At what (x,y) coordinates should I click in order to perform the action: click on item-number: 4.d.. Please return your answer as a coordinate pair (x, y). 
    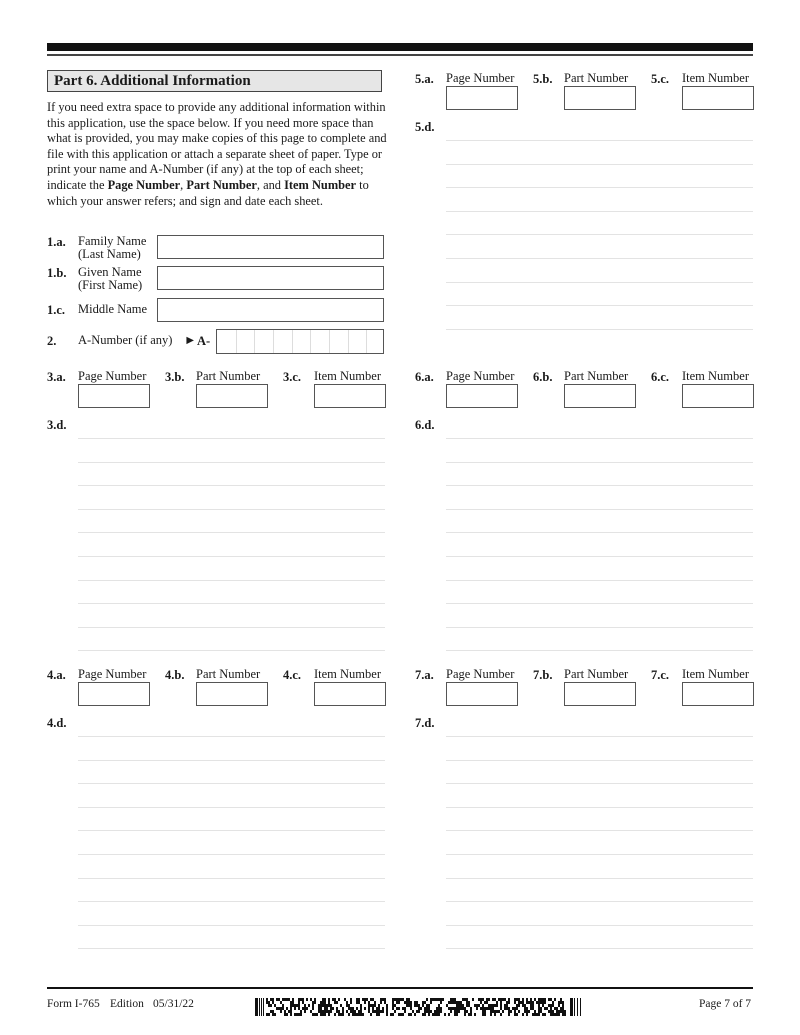
    Looking at the image, I should click on (57, 723).